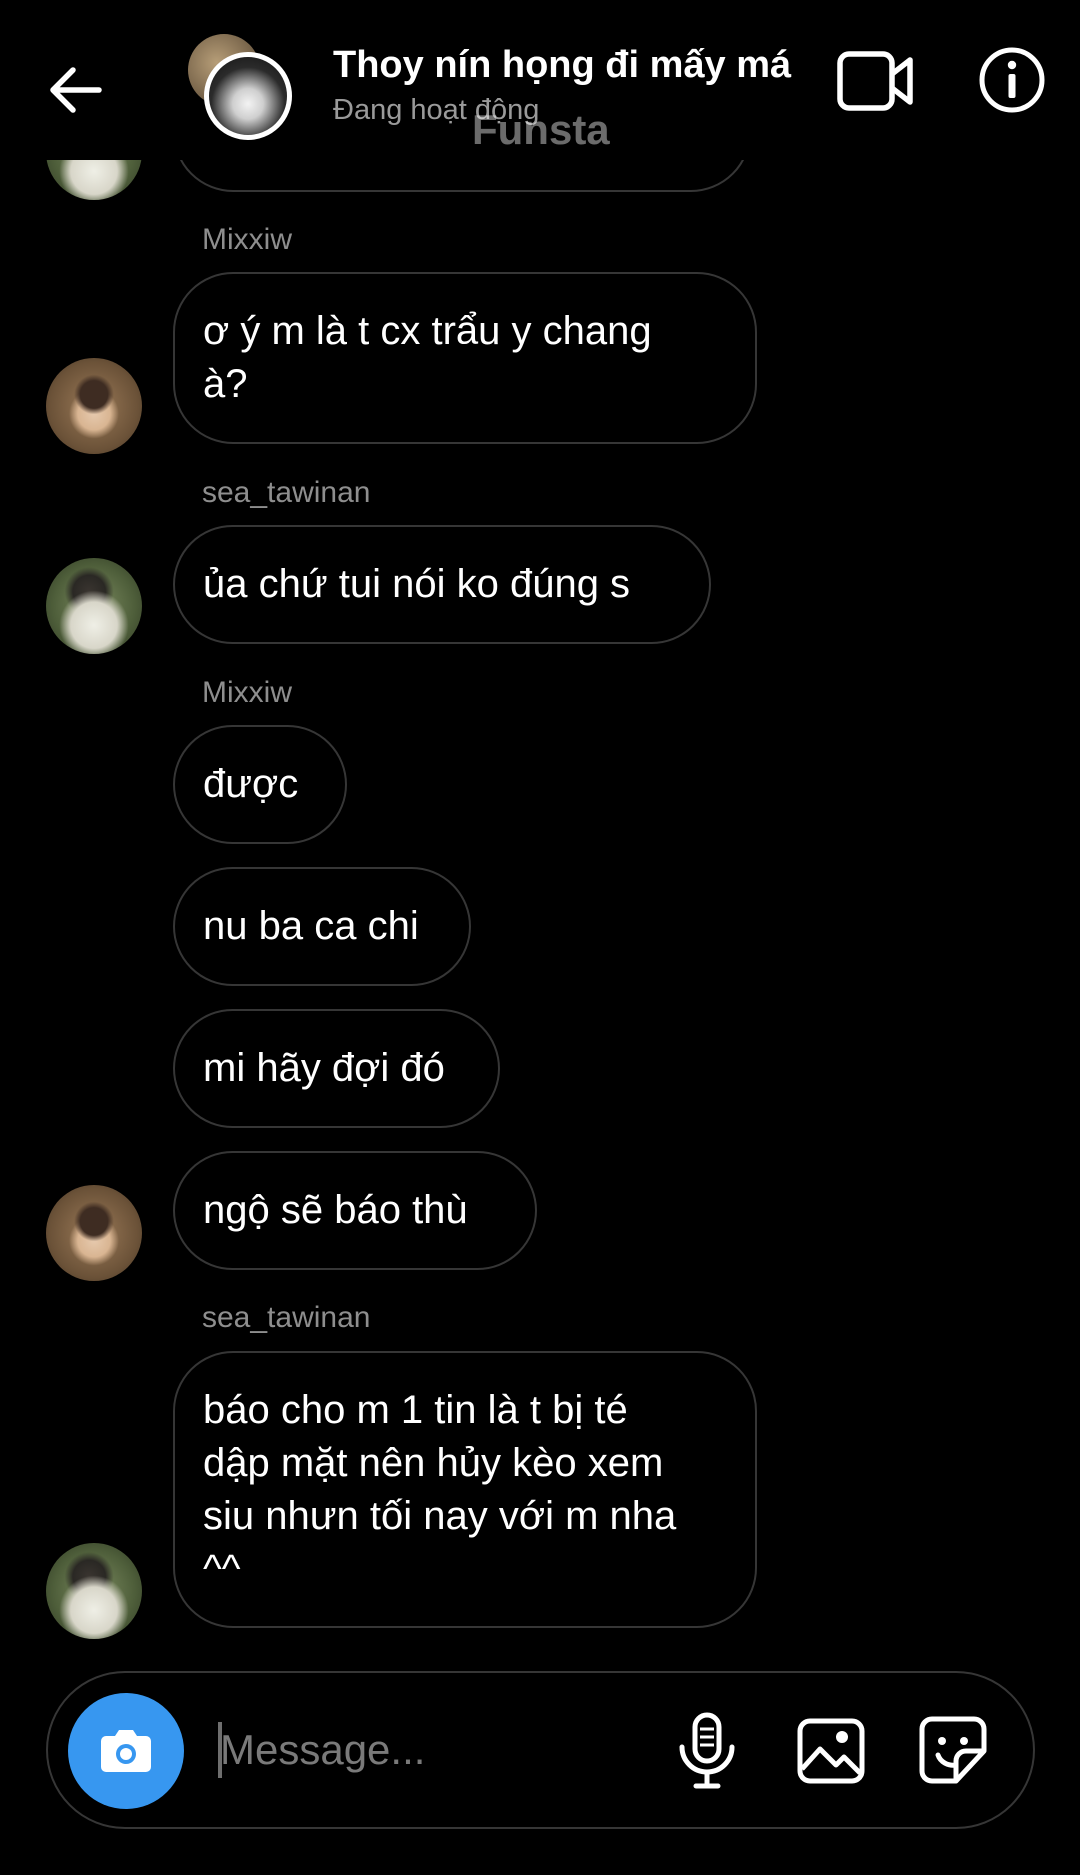 The width and height of the screenshot is (1080, 1875). Describe the element at coordinates (324, 1068) in the screenshot. I see `message-text: mi hãy đợi đó` at that location.